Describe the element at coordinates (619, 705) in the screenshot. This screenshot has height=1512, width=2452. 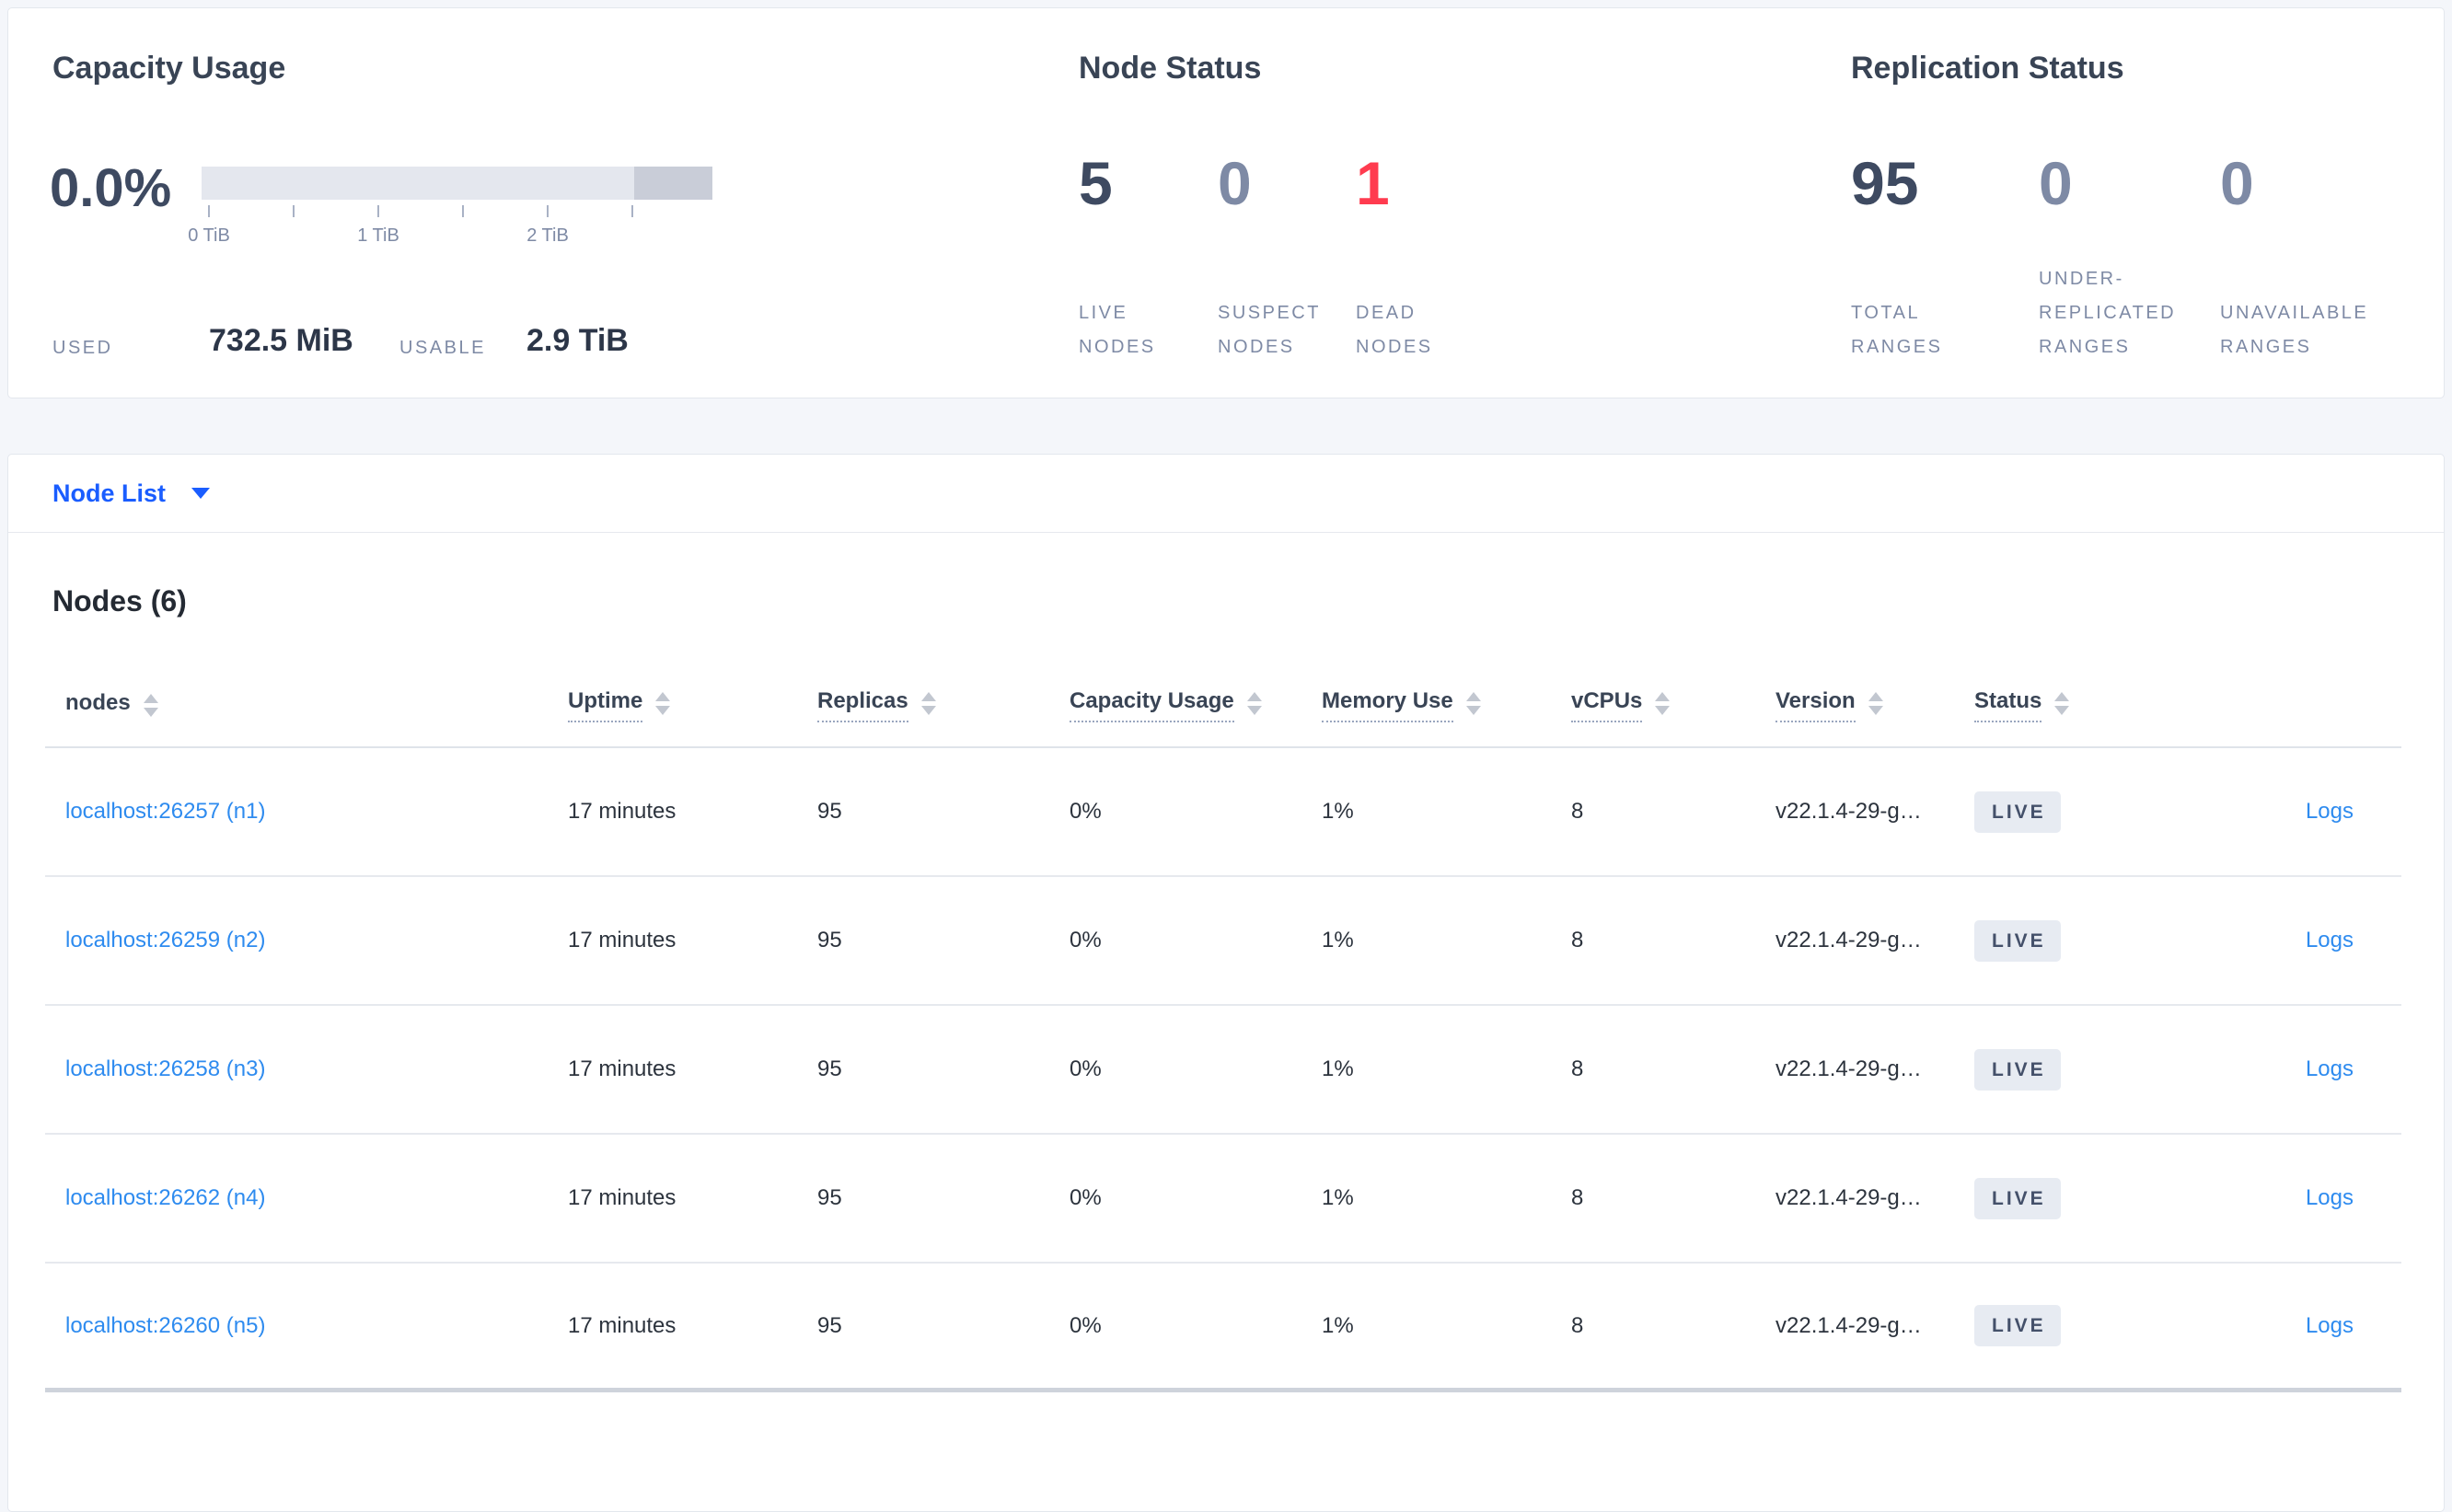
I see `column-header-uptime: Uptime` at that location.